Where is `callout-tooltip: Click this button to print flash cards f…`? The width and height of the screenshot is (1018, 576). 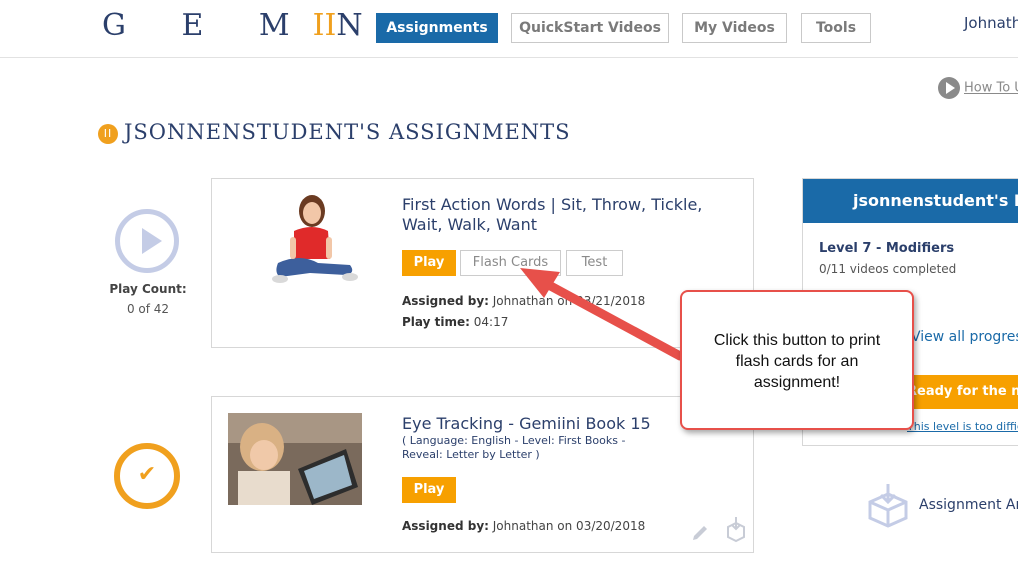 callout-tooltip: Click this button to print flash cards f… is located at coordinates (797, 360).